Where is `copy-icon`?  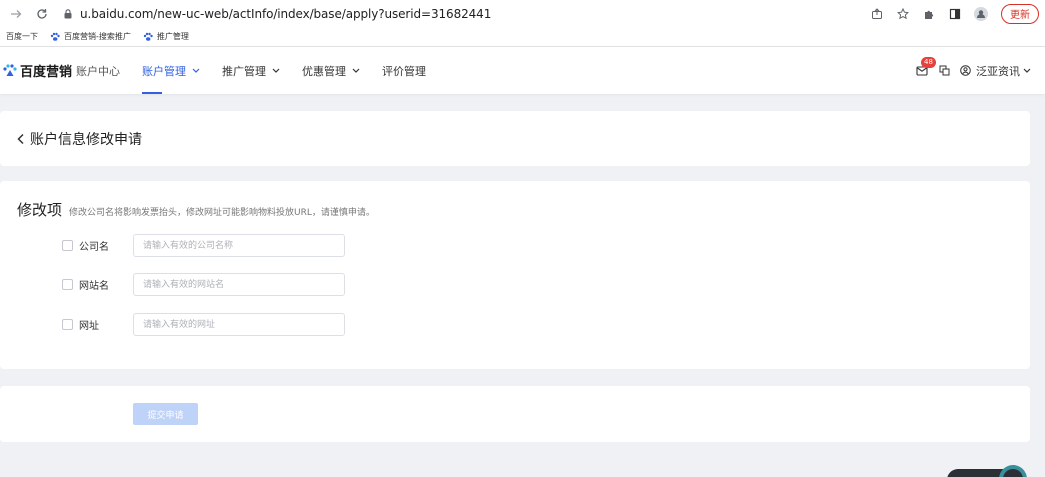 copy-icon is located at coordinates (944, 71).